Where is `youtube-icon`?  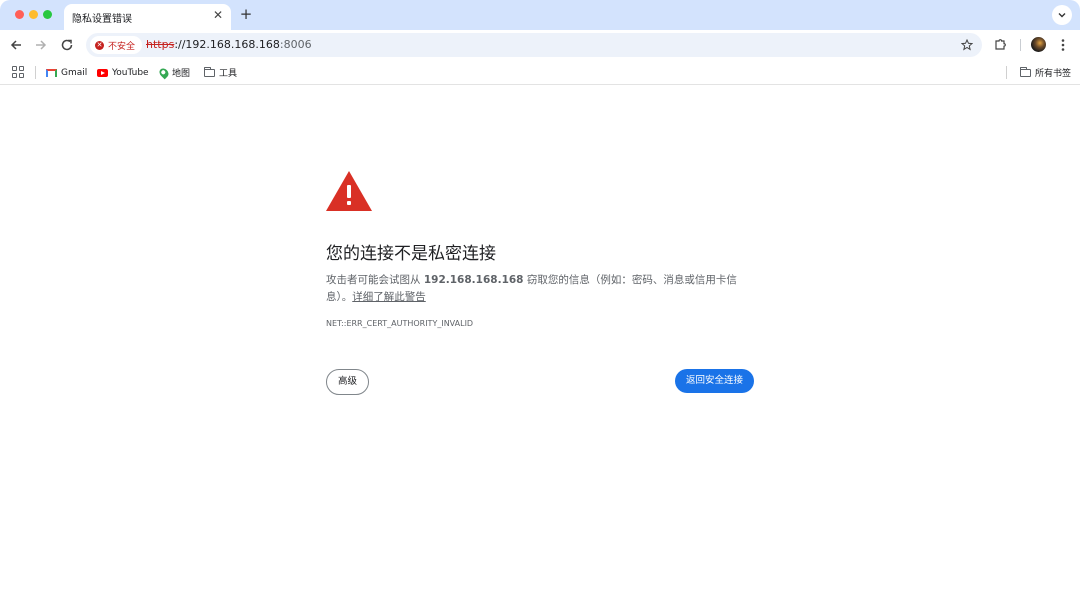 youtube-icon is located at coordinates (102, 72).